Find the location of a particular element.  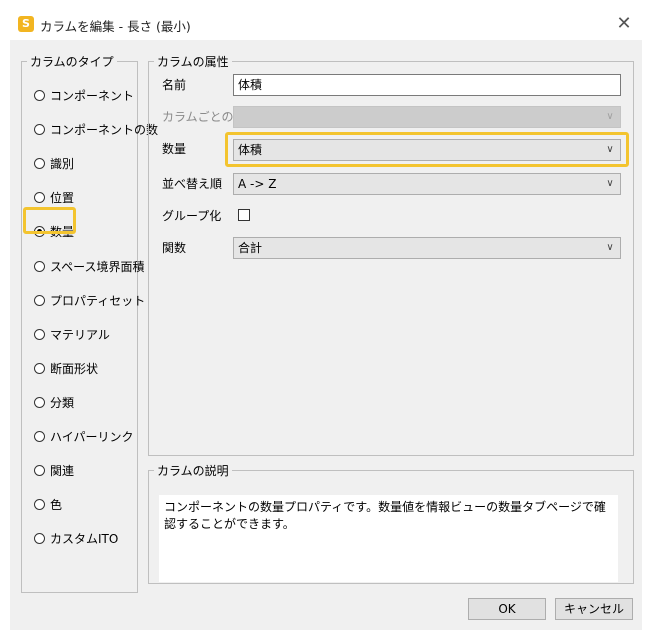

column-type-option-label: カスタムITO is located at coordinates (84, 538).